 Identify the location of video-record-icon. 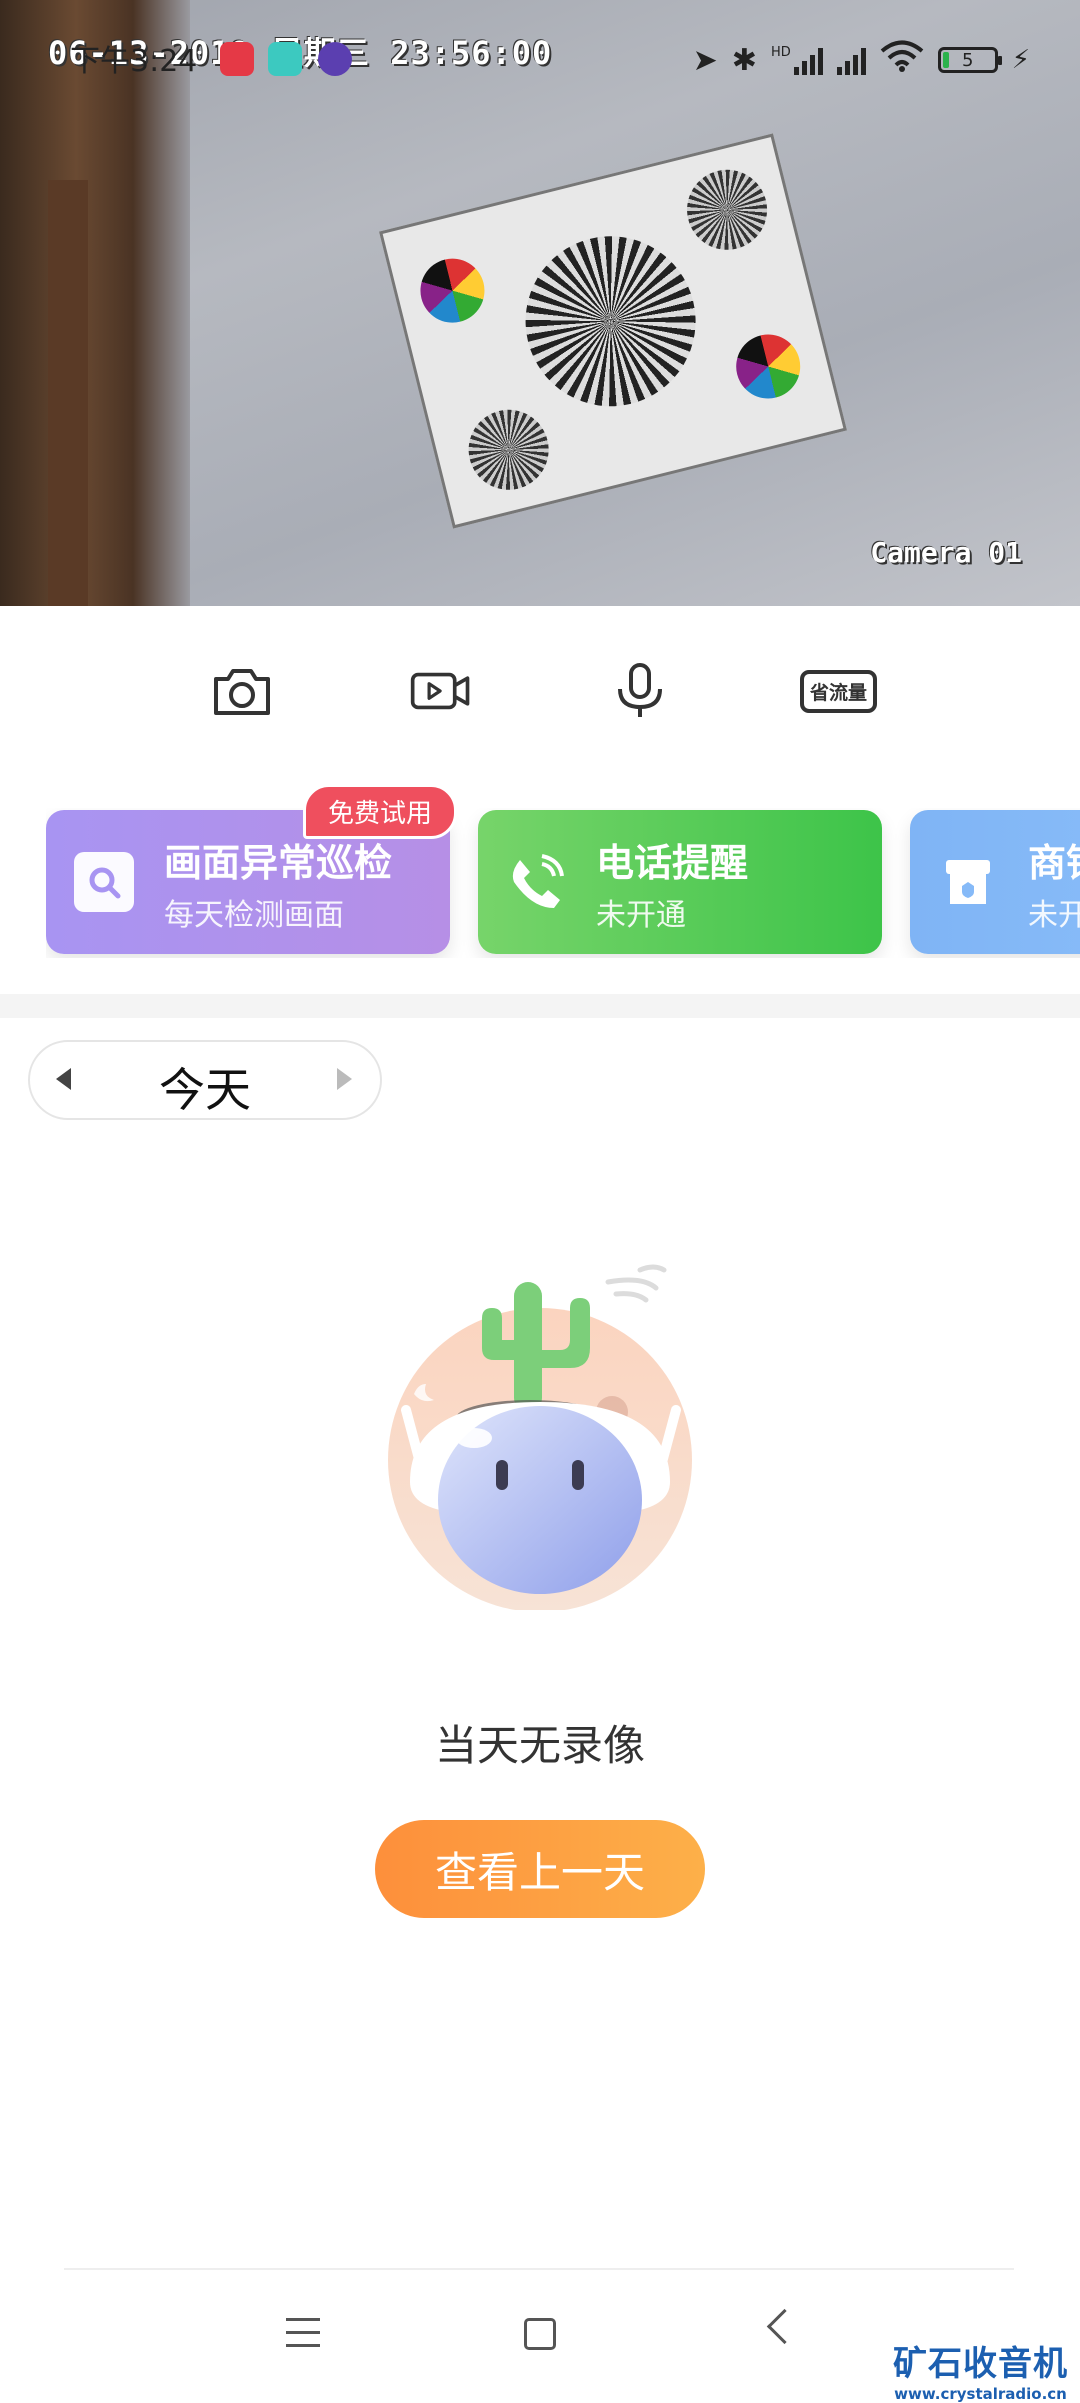
(439, 691).